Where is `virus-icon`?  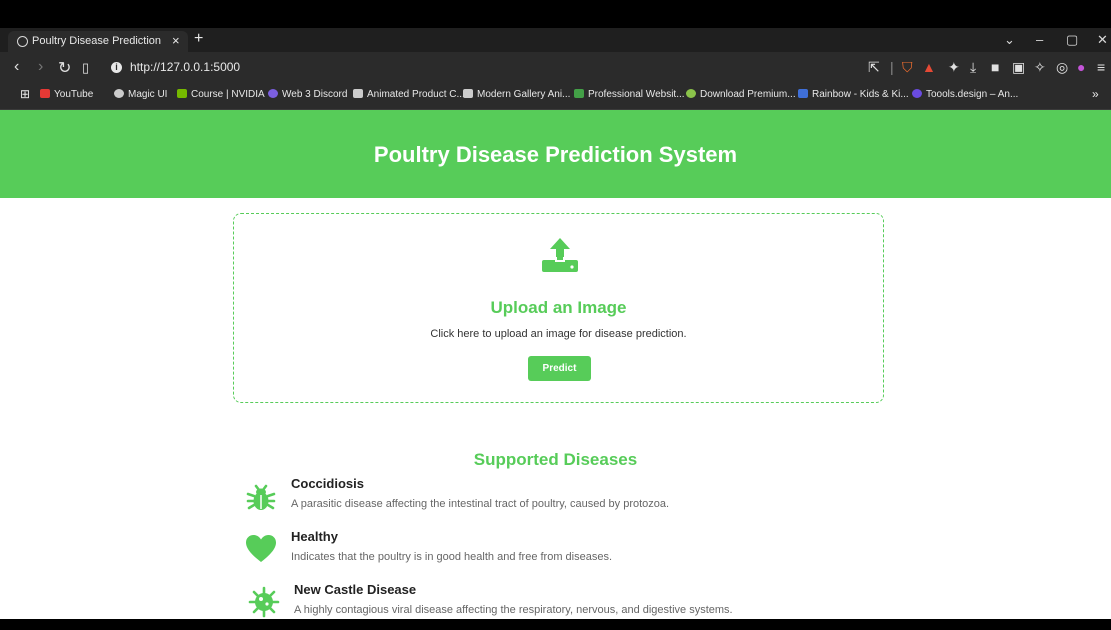
virus-icon is located at coordinates (264, 602).